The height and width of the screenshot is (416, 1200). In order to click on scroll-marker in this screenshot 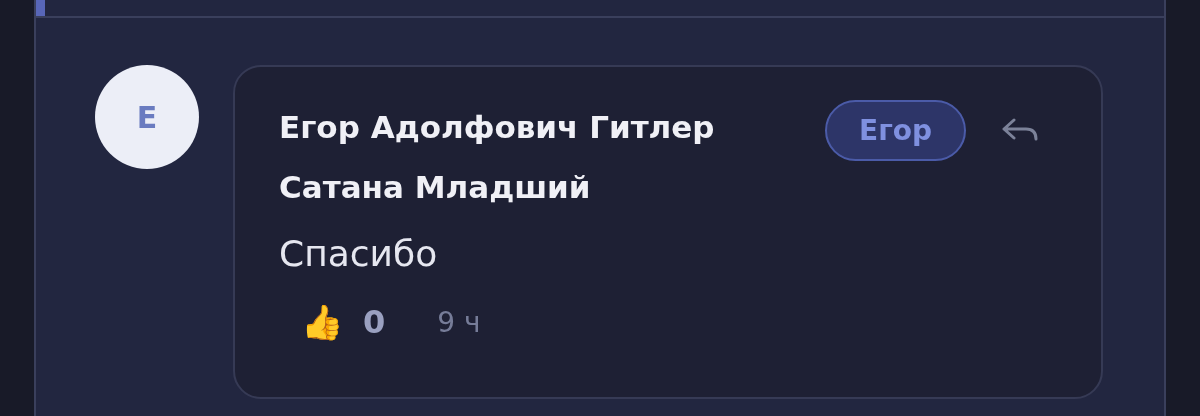, I will do `click(40, 8)`.